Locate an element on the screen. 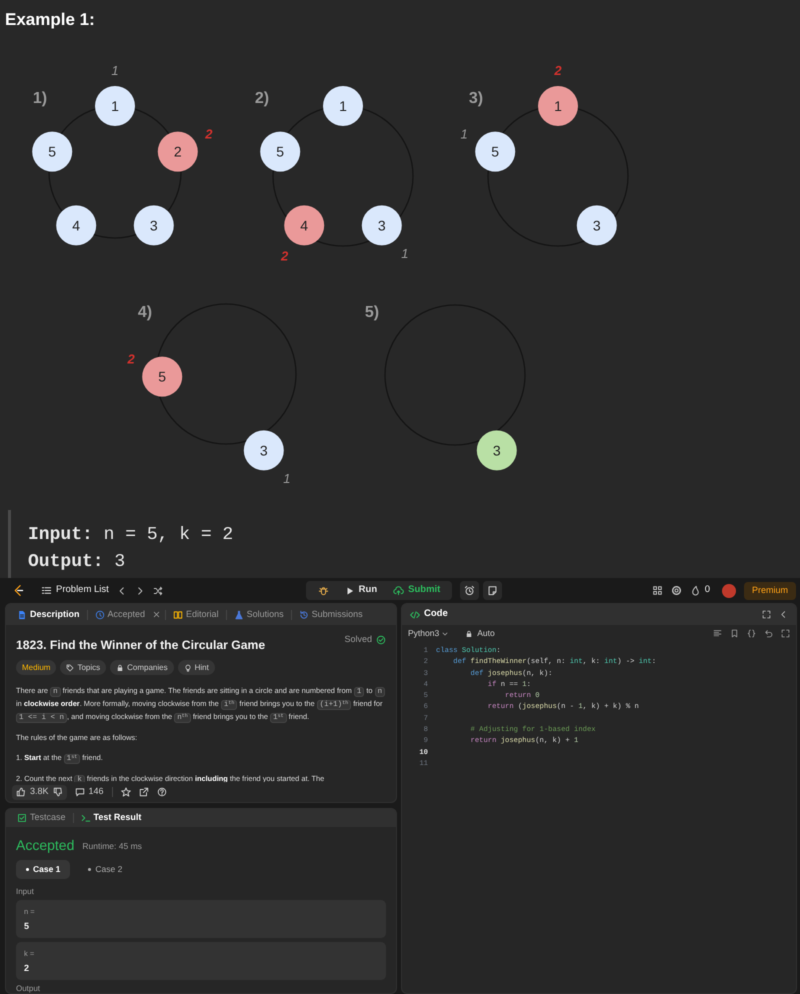 The image size is (800, 994). logo-icon is located at coordinates (18, 590).